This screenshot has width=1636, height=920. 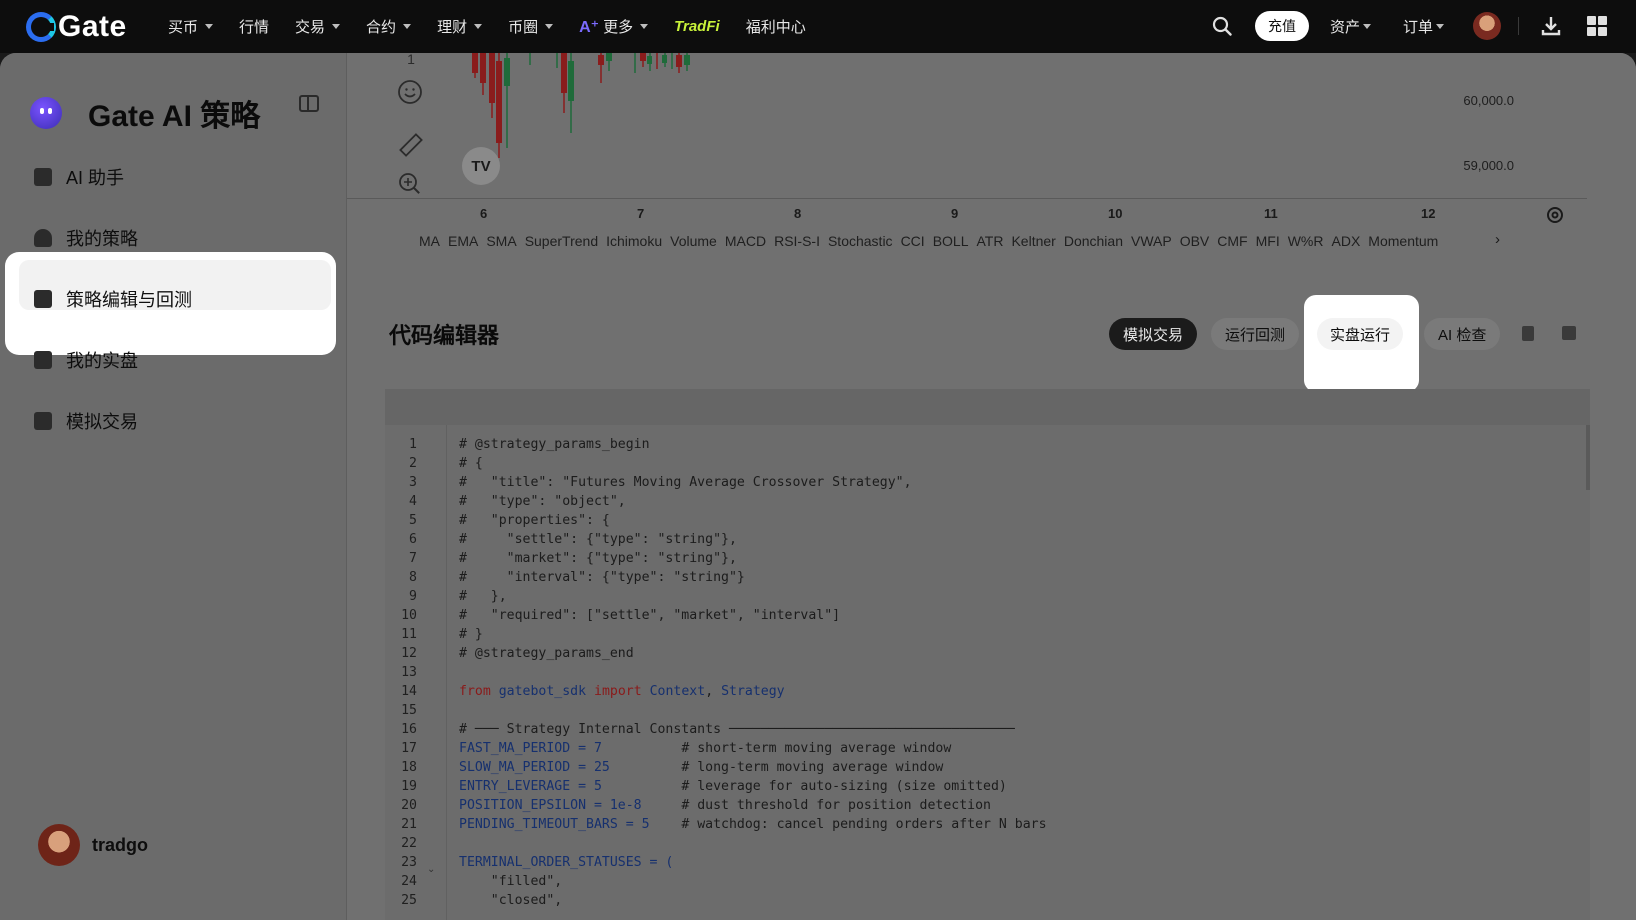 What do you see at coordinates (1033, 241) in the screenshot?
I see `indicator-tab: Keltner` at bounding box center [1033, 241].